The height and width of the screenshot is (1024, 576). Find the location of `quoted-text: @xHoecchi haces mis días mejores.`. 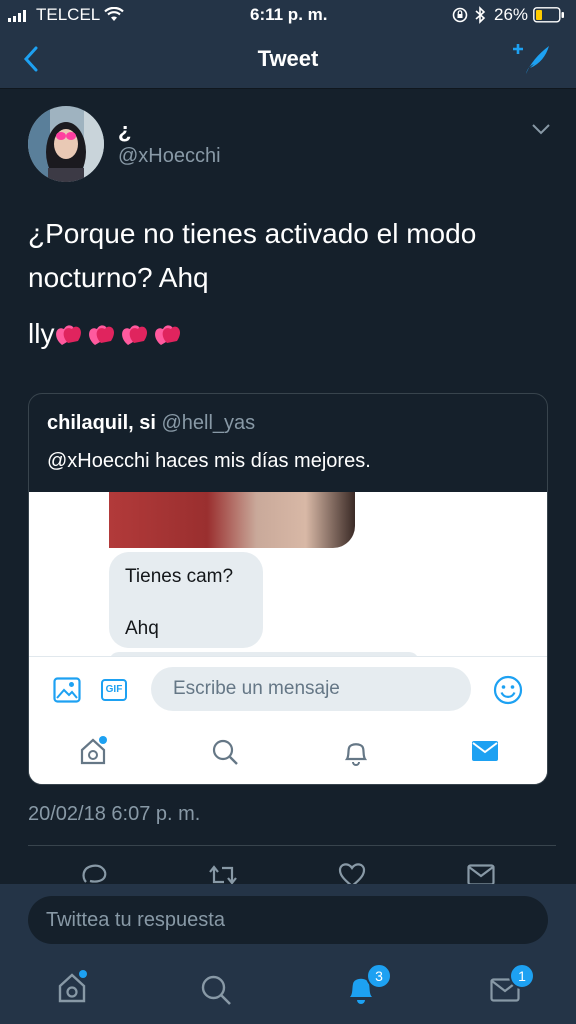

quoted-text: @xHoecchi haces mis días mejores. is located at coordinates (209, 461).